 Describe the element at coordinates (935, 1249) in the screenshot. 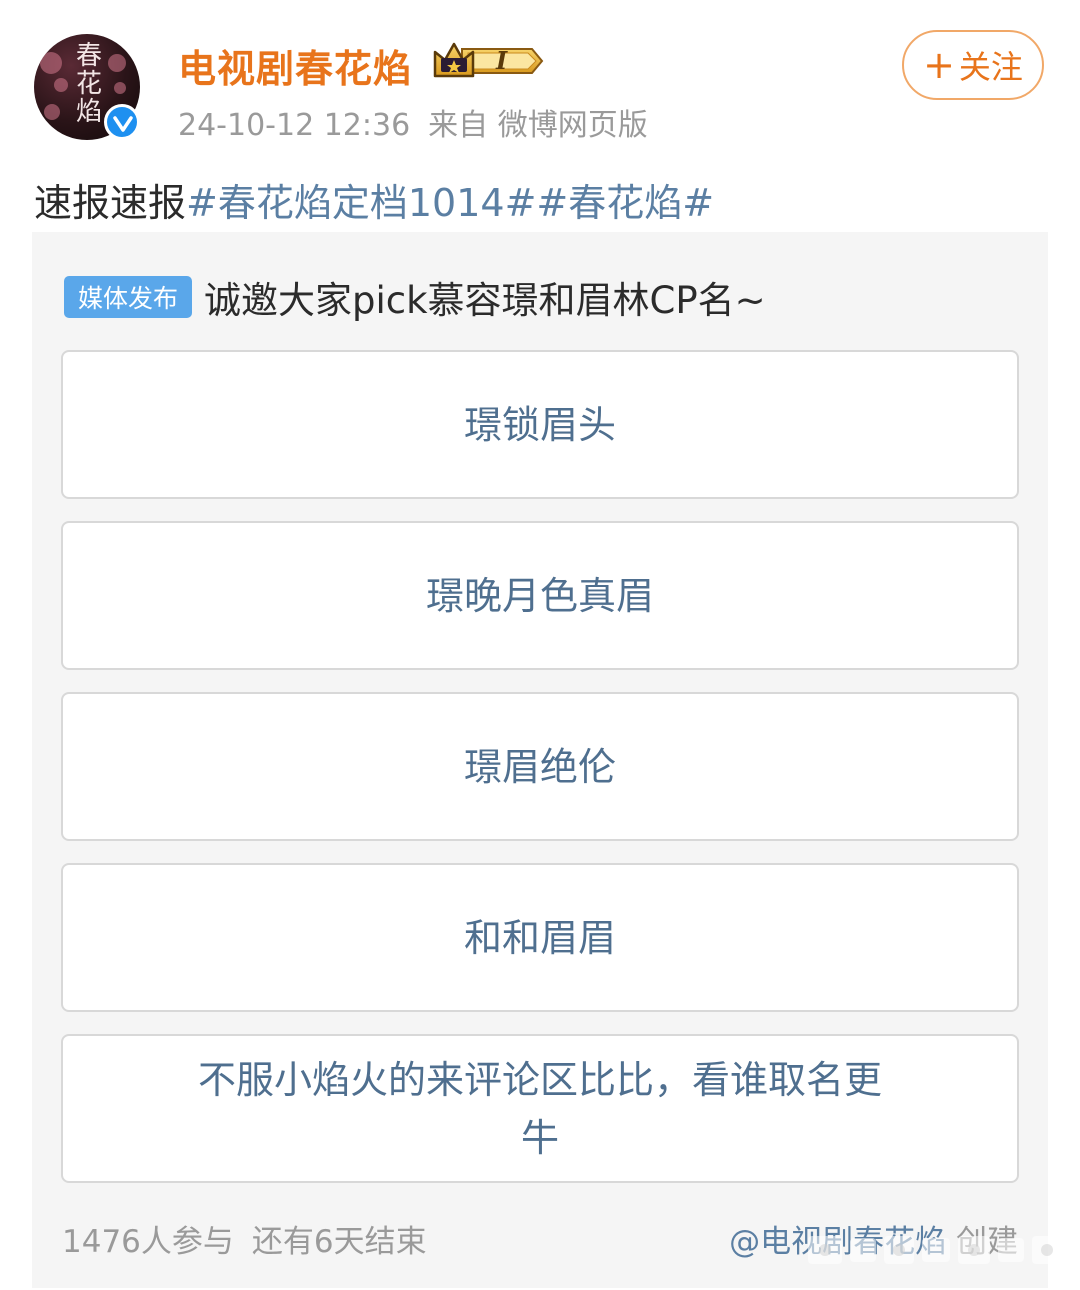

I see `watermark-image` at that location.